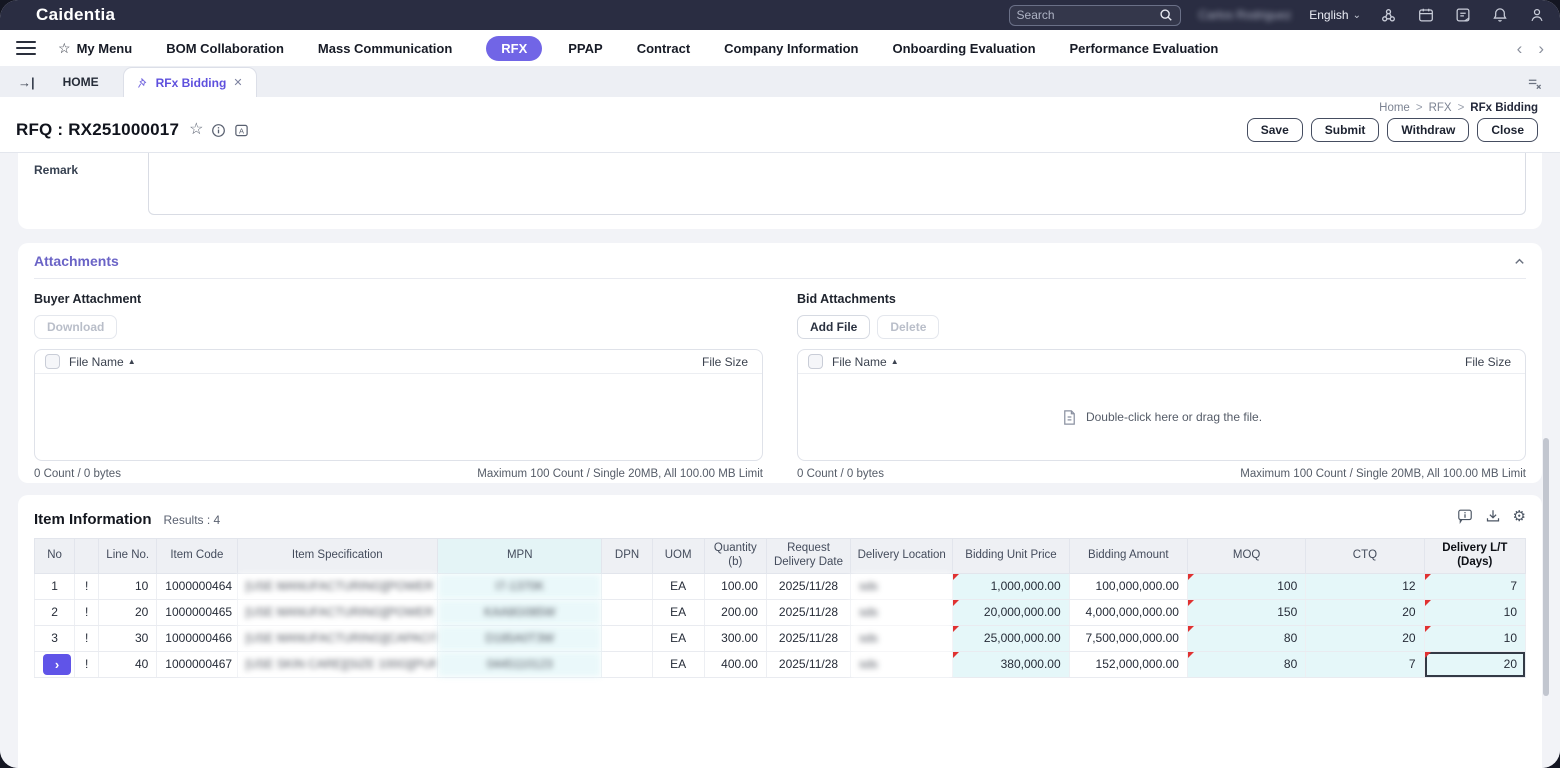 The width and height of the screenshot is (1560, 768). Describe the element at coordinates (1499, 15) in the screenshot. I see `bell-icon` at that location.